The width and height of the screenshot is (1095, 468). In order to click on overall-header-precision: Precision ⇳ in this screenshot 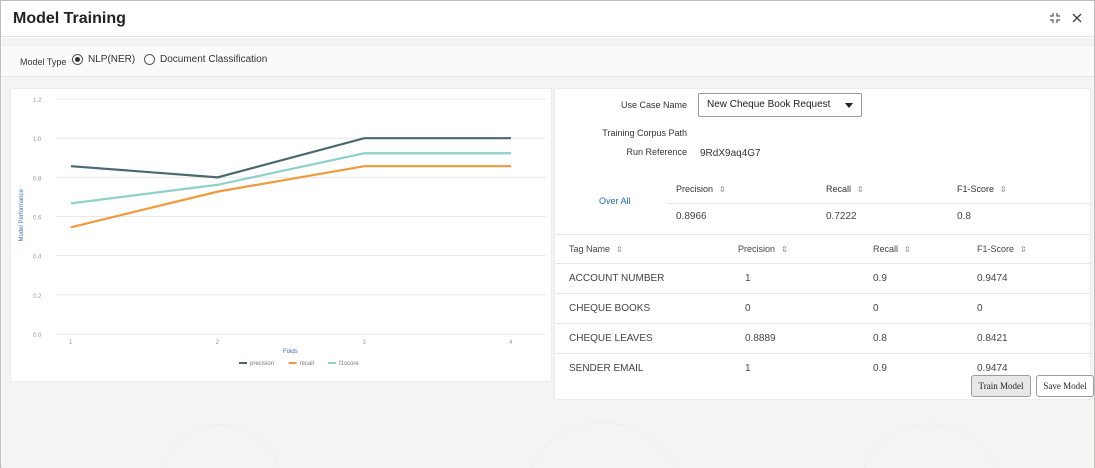, I will do `click(701, 189)`.